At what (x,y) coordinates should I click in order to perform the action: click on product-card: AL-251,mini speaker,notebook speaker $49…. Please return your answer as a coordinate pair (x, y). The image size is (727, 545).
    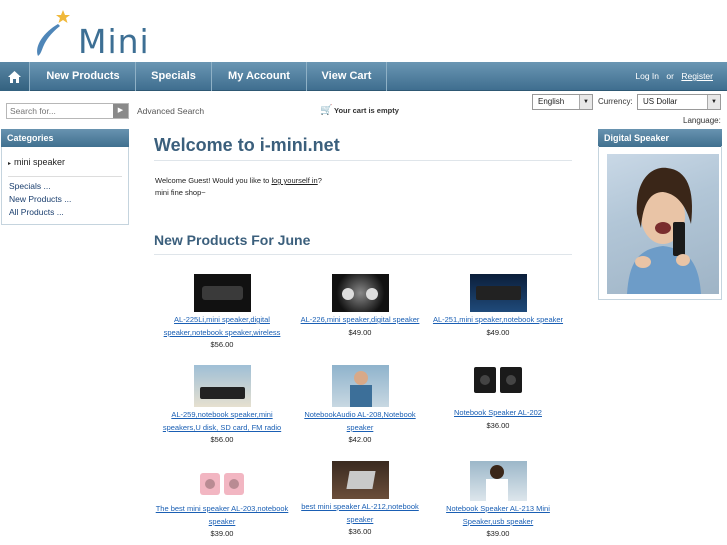
    Looking at the image, I should click on (498, 306).